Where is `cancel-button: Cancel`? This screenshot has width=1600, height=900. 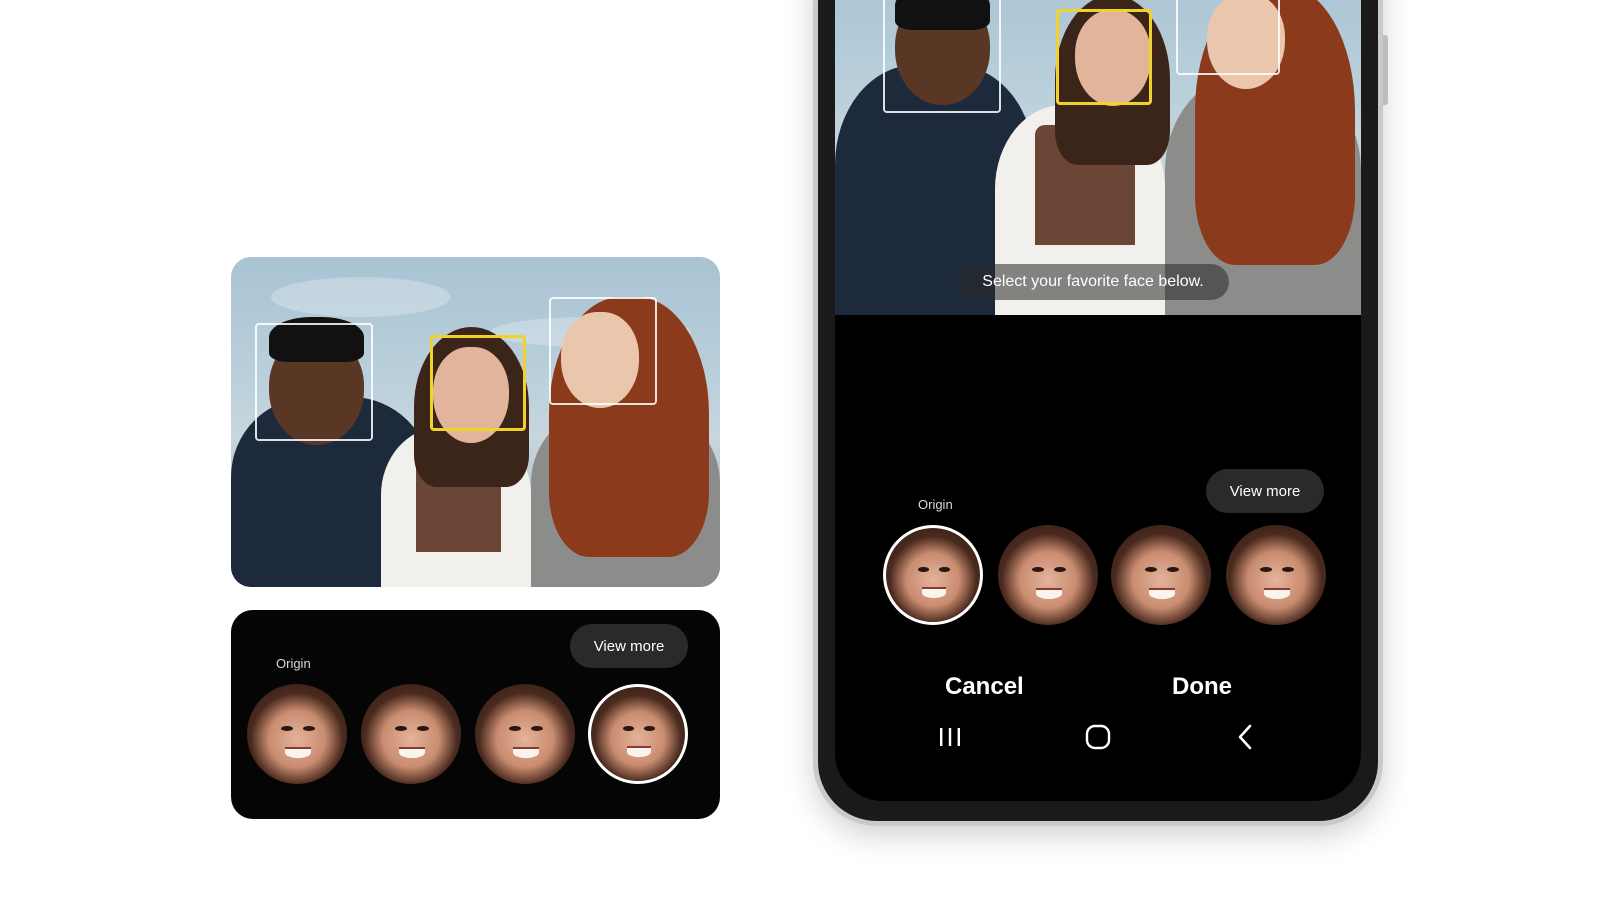 cancel-button: Cancel is located at coordinates (984, 687).